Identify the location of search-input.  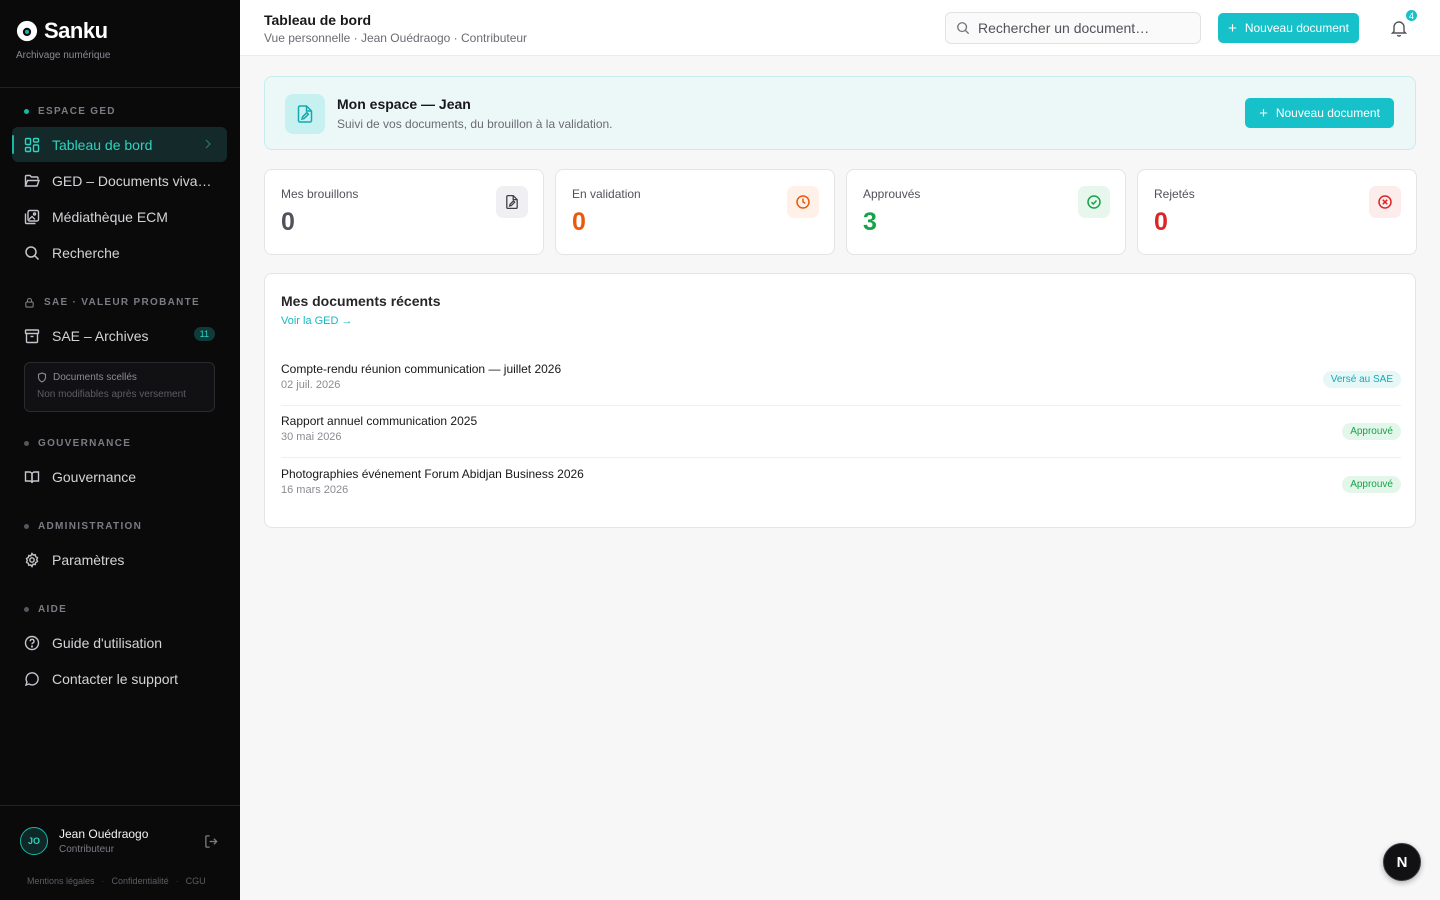
(1083, 28).